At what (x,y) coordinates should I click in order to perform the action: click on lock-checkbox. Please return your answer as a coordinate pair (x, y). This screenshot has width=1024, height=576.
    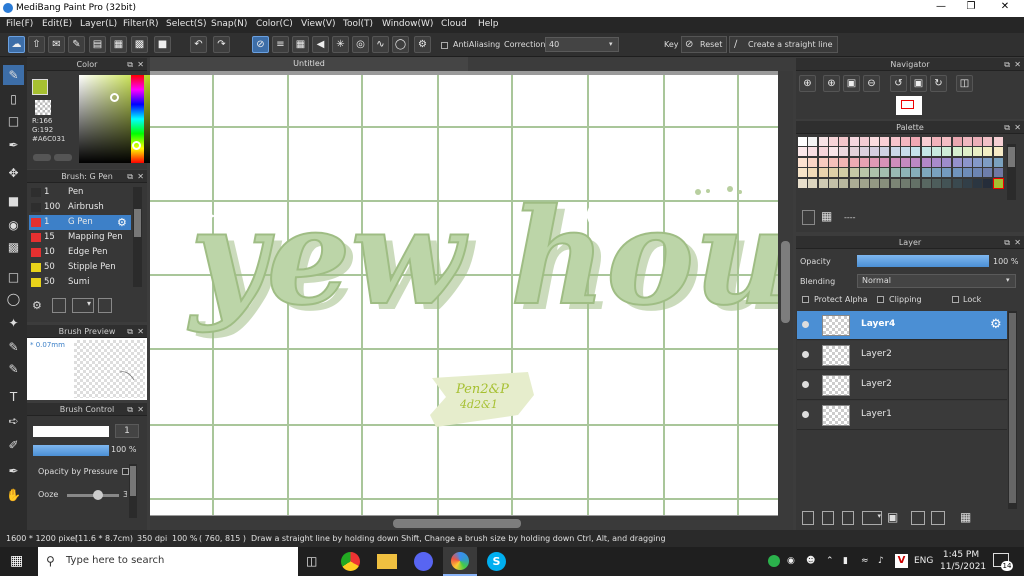
    Looking at the image, I should click on (955, 299).